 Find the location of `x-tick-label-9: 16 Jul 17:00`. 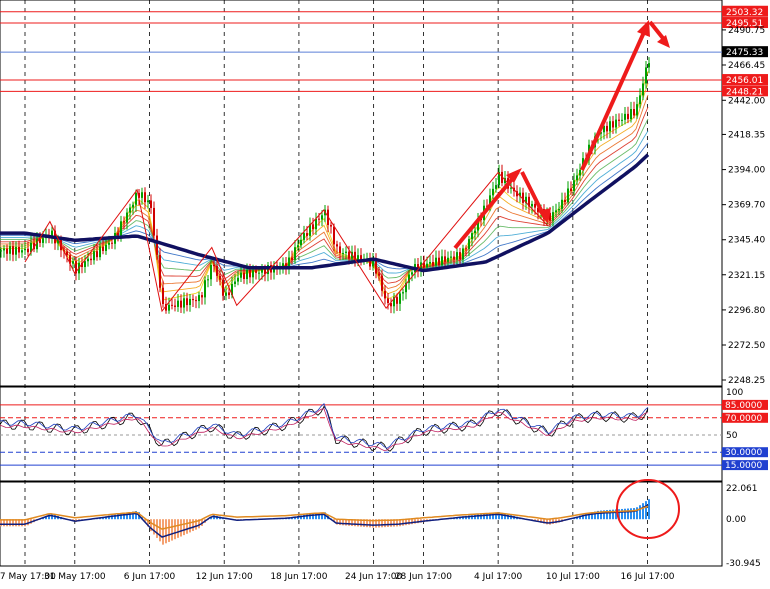

x-tick-label-9: 16 Jul 17:00 is located at coordinates (648, 577).